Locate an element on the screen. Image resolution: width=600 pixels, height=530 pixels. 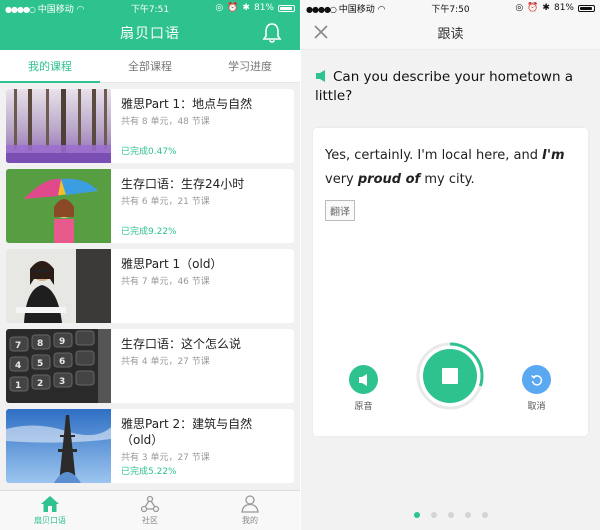
nav-home: 扇贝口语 is located at coordinates (50, 510).